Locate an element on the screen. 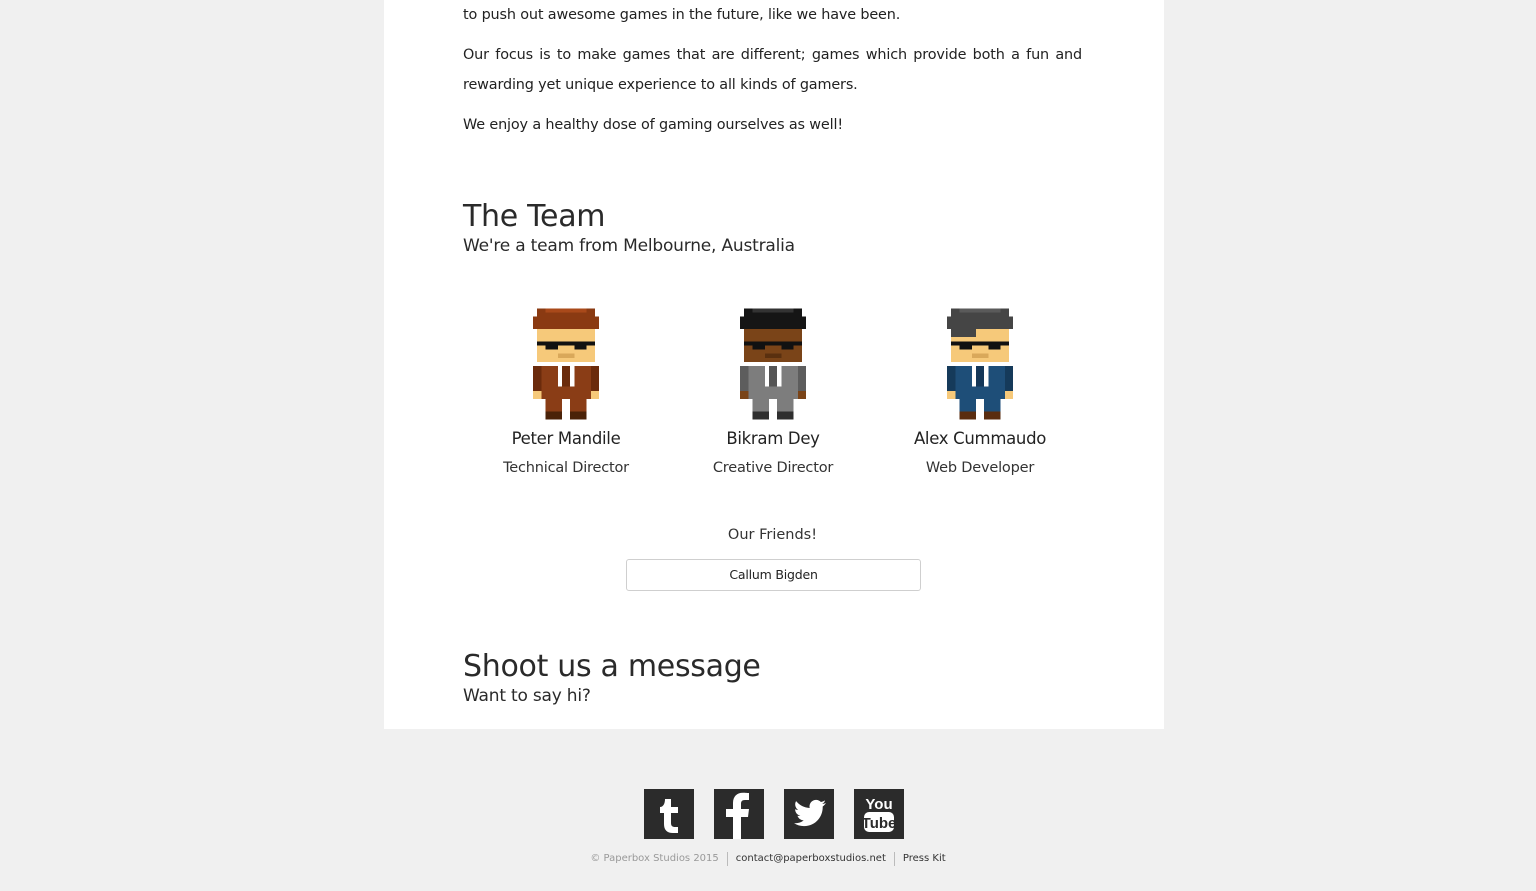 This screenshot has height=891, width=1536. friend-button-callum: Callum Bigden is located at coordinates (773, 575).